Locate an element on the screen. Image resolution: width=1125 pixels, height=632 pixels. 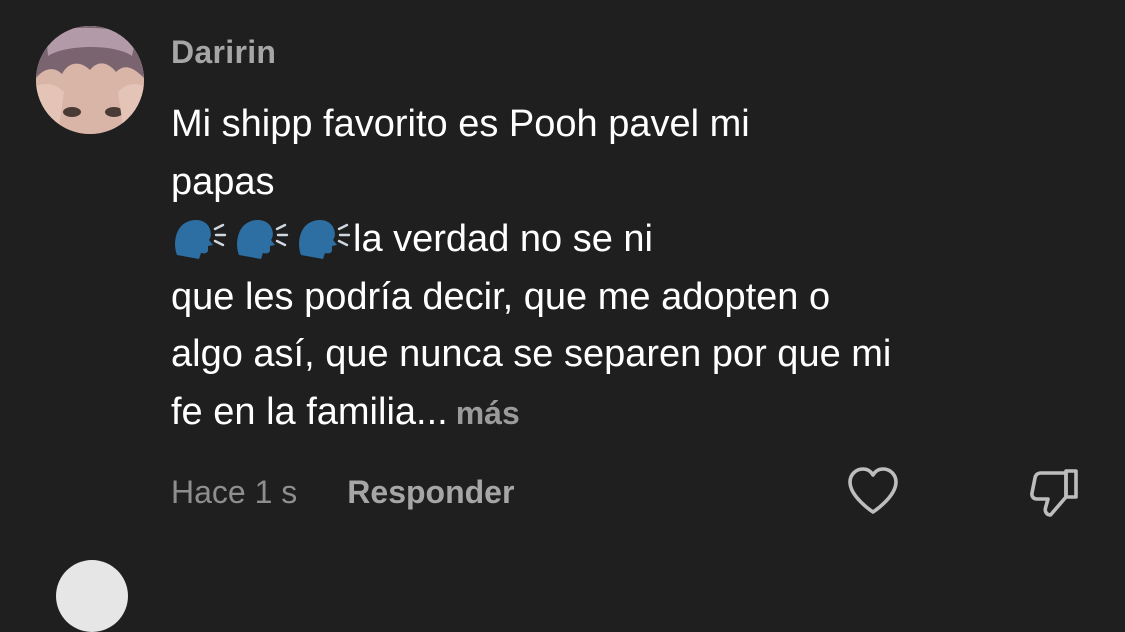
reply-button: Responder is located at coordinates (430, 492).